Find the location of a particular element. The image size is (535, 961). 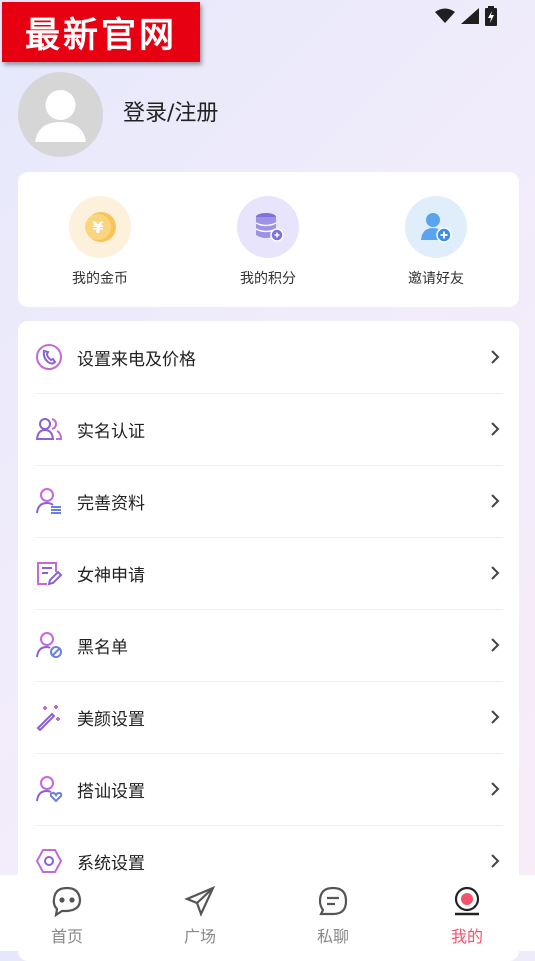

status-bar is located at coordinates (466, 16).